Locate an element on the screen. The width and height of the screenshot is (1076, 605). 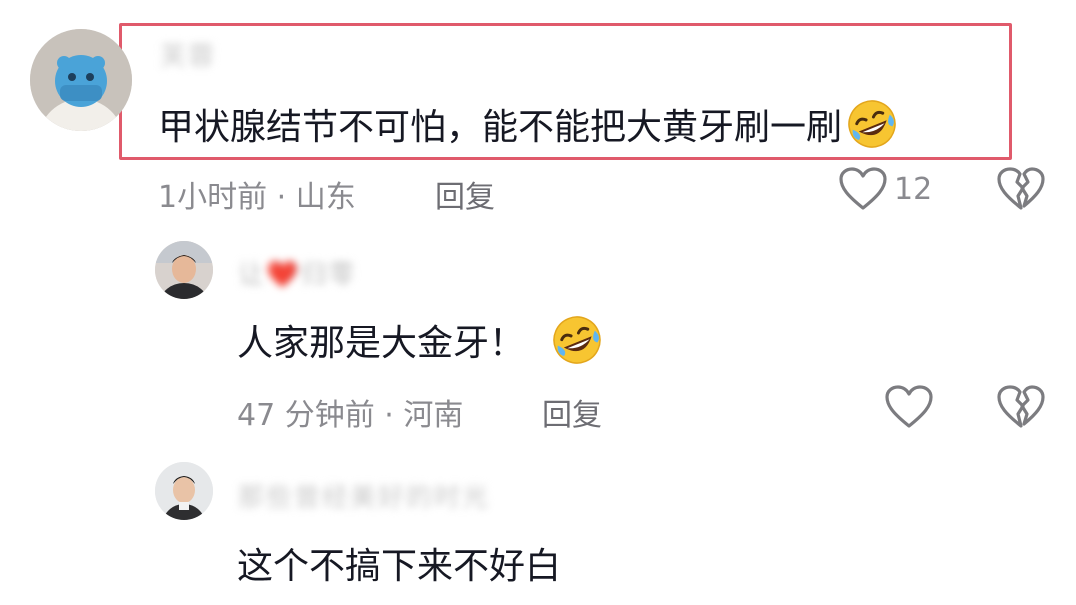
comment-text: 人家那是大金牙！ is located at coordinates (420, 340).